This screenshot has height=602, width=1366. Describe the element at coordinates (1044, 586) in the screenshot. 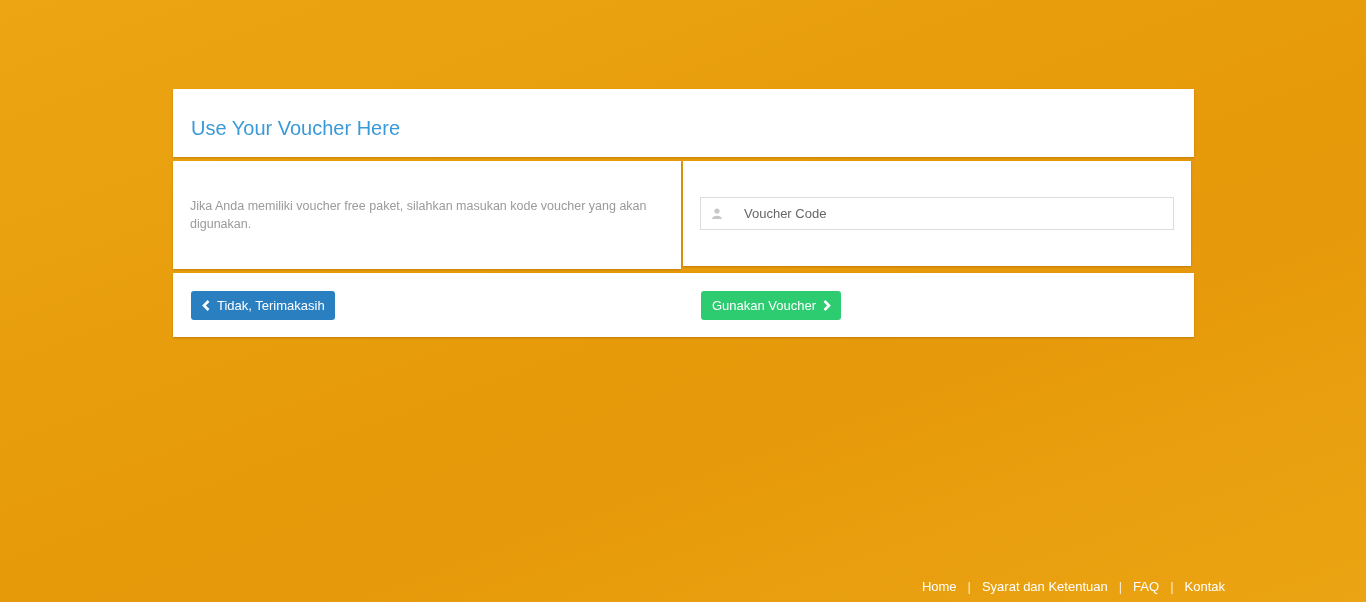

I see `footer-link: Syarat dan Ketentuan` at that location.